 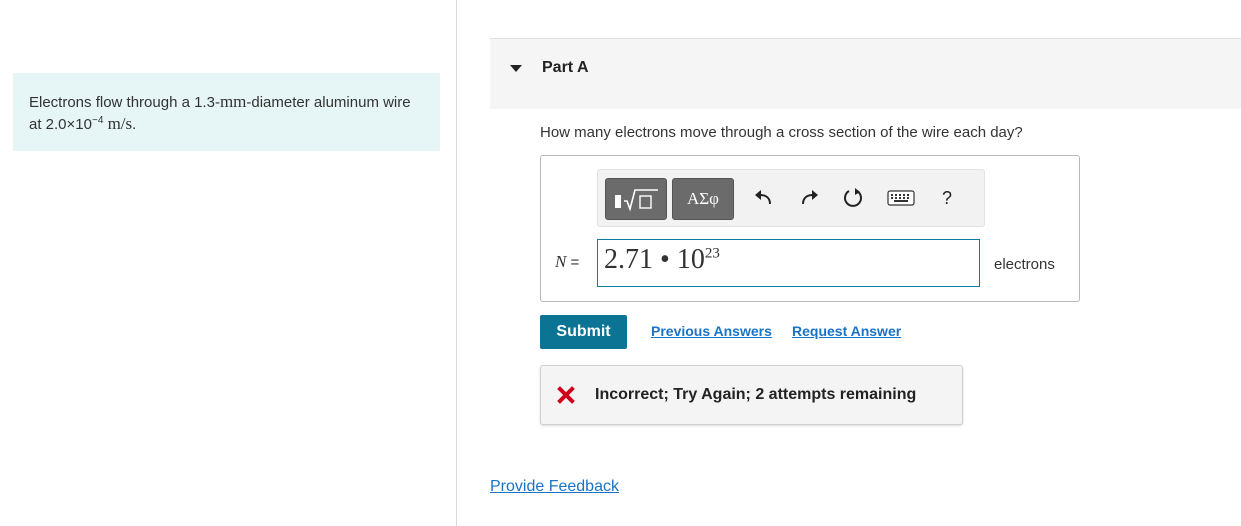 What do you see at coordinates (456, 263) in the screenshot?
I see `panel-divider` at bounding box center [456, 263].